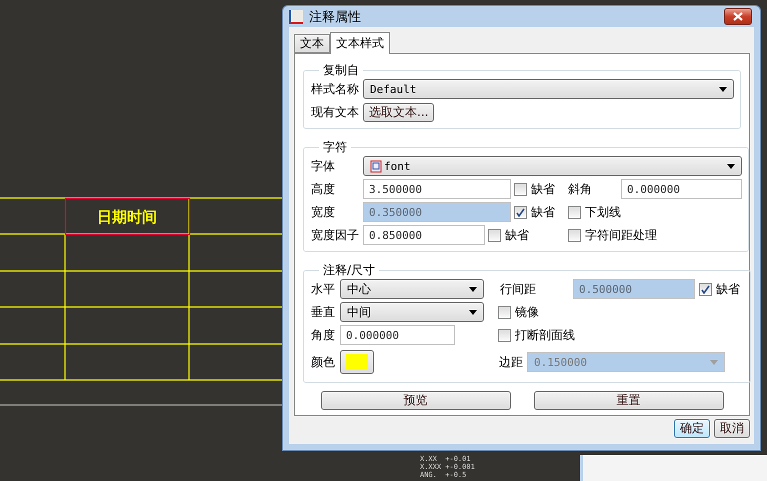  What do you see at coordinates (335, 235) in the screenshot?
I see `field-label: 宽度因子` at bounding box center [335, 235].